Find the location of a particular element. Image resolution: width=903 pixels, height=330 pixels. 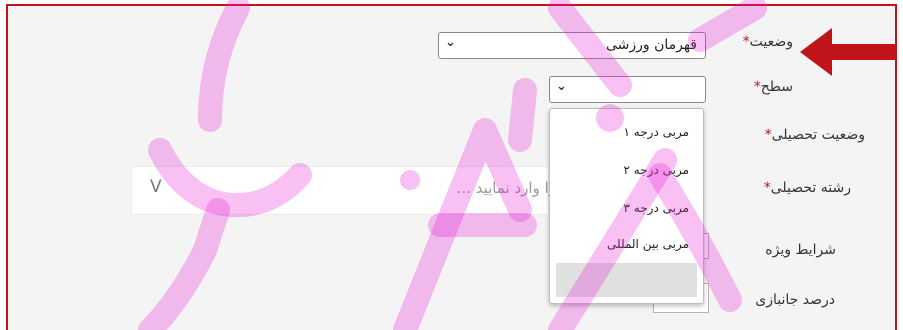

dropdown-option: مربی درجه ۱ is located at coordinates (656, 132).